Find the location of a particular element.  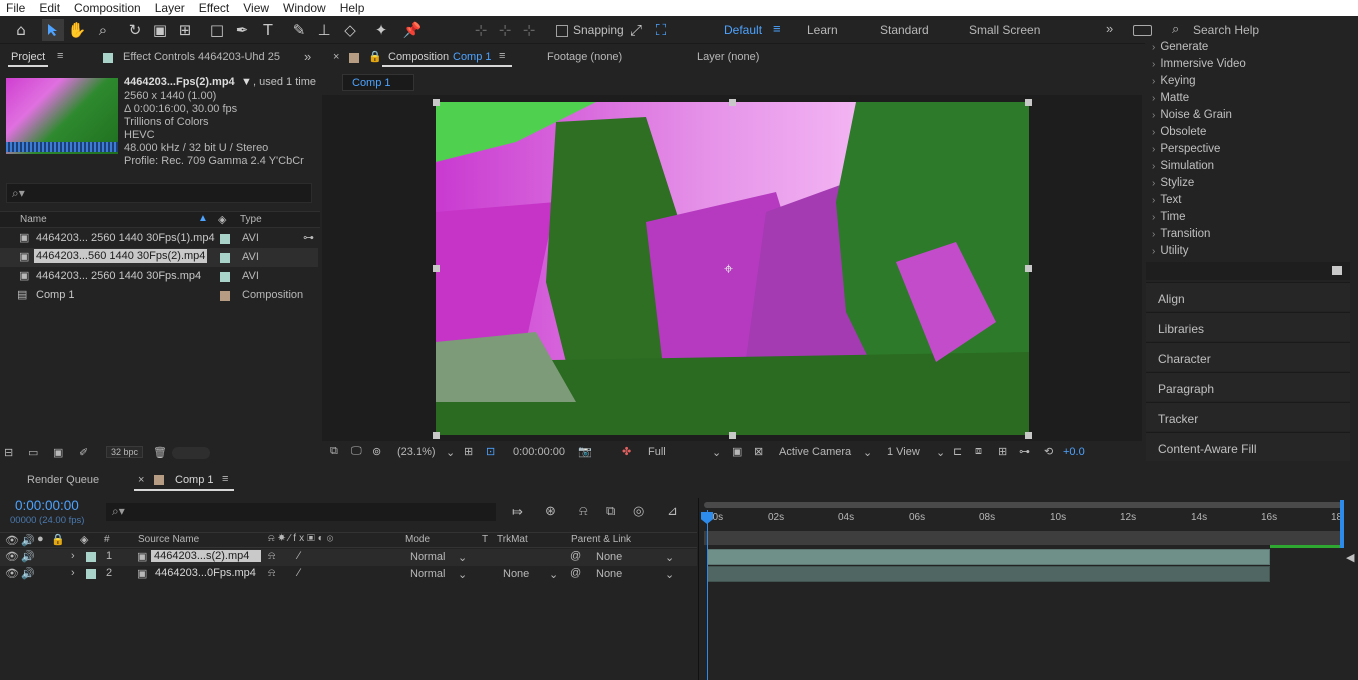

resolution-select: Full is located at coordinates (657, 452).